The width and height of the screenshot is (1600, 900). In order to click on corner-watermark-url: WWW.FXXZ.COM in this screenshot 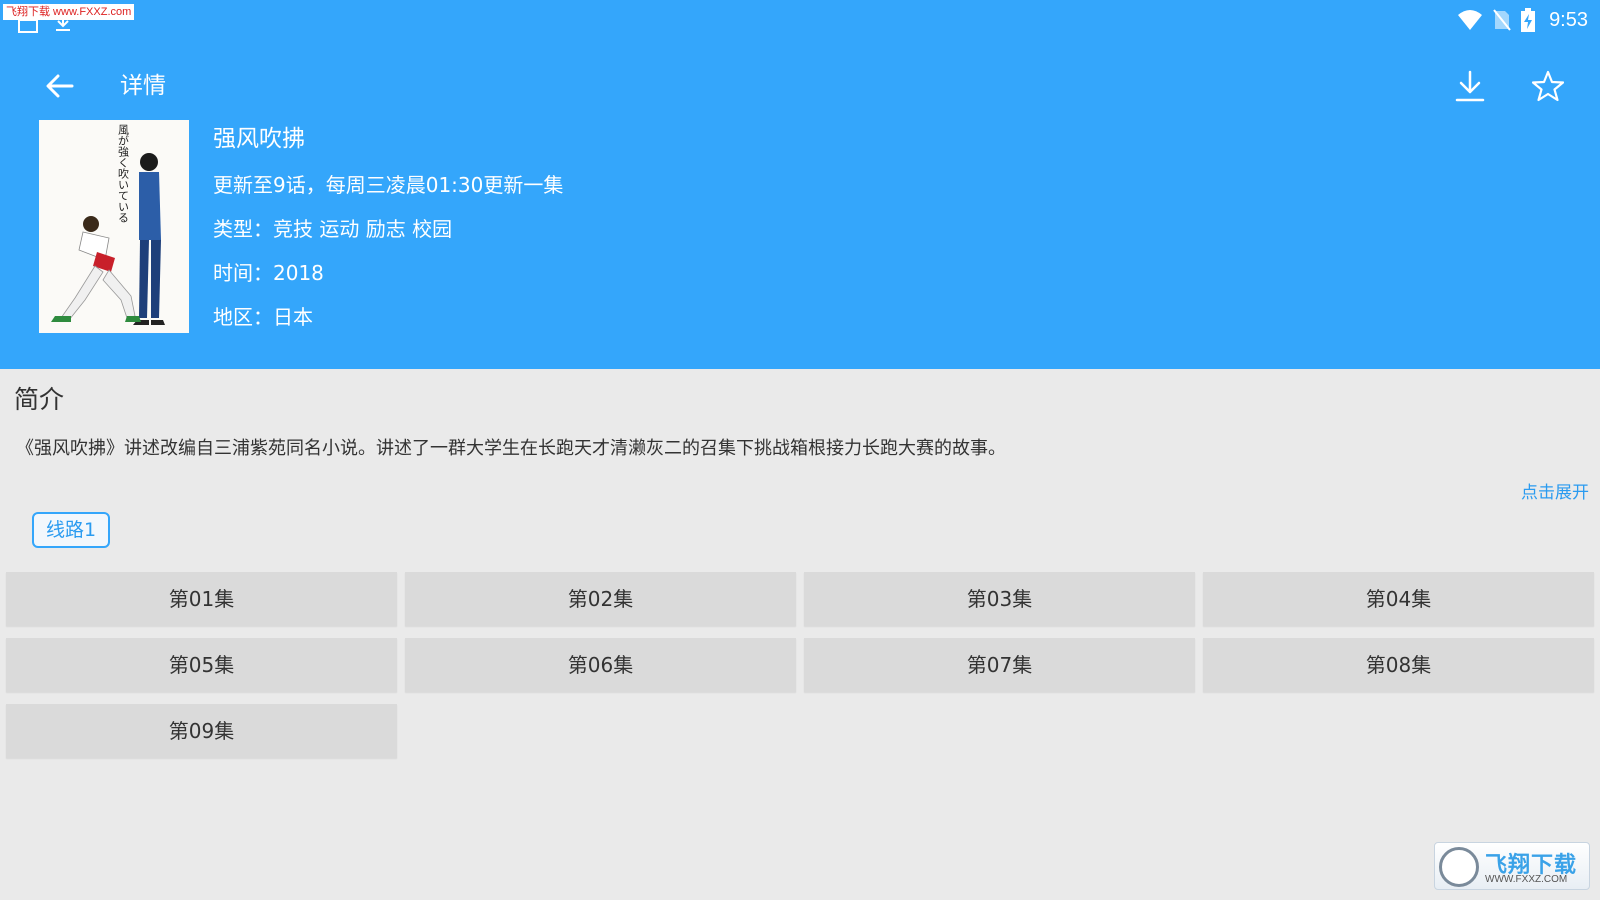, I will do `click(1526, 879)`.